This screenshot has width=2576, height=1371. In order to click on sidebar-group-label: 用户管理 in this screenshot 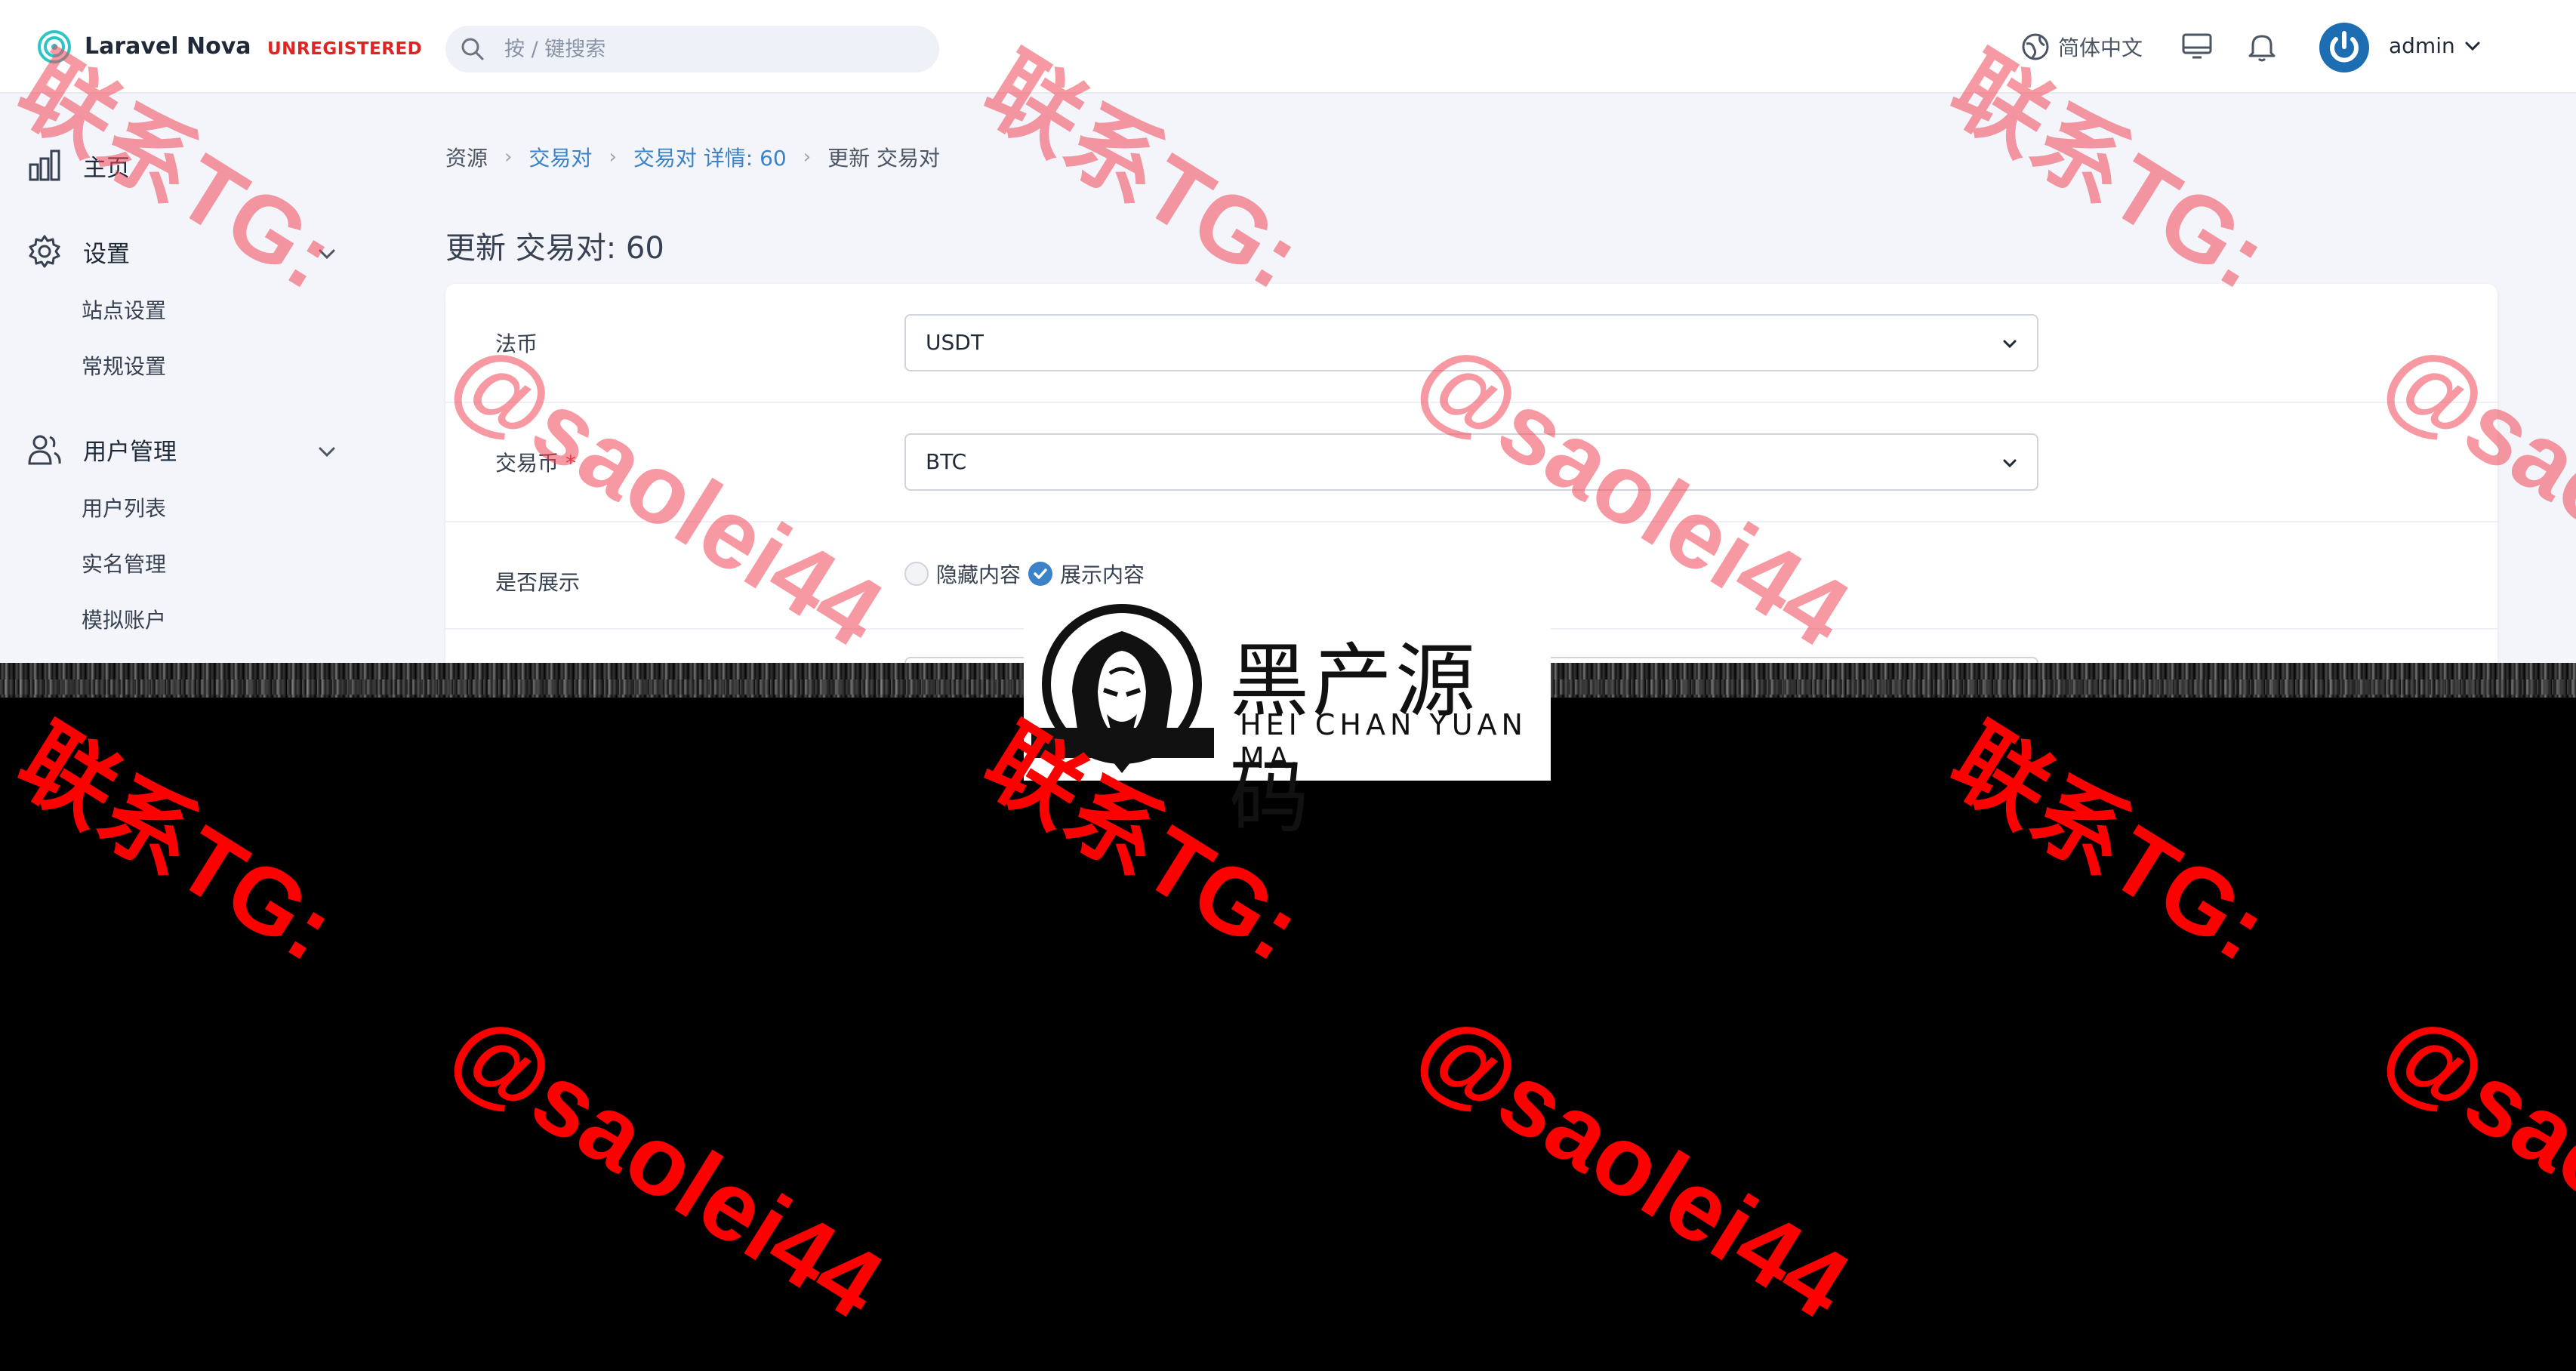, I will do `click(130, 452)`.